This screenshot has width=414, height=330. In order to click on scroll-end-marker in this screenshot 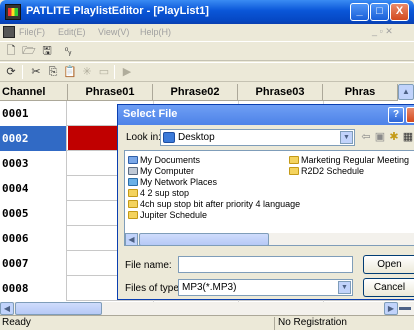, I will do `click(405, 308)`.